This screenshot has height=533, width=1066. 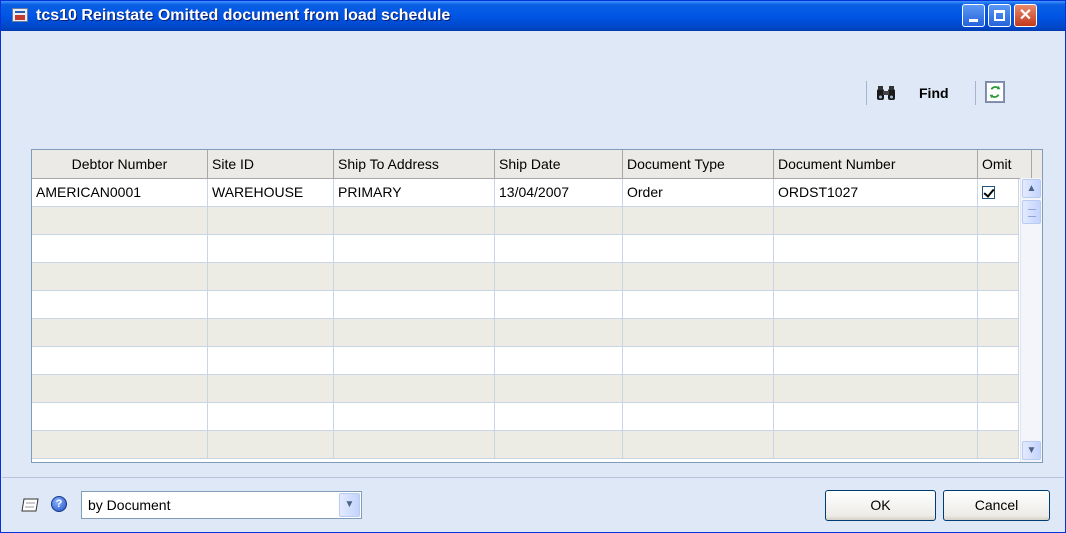 I want to click on column-header-omit: Omit, so click(x=1005, y=164).